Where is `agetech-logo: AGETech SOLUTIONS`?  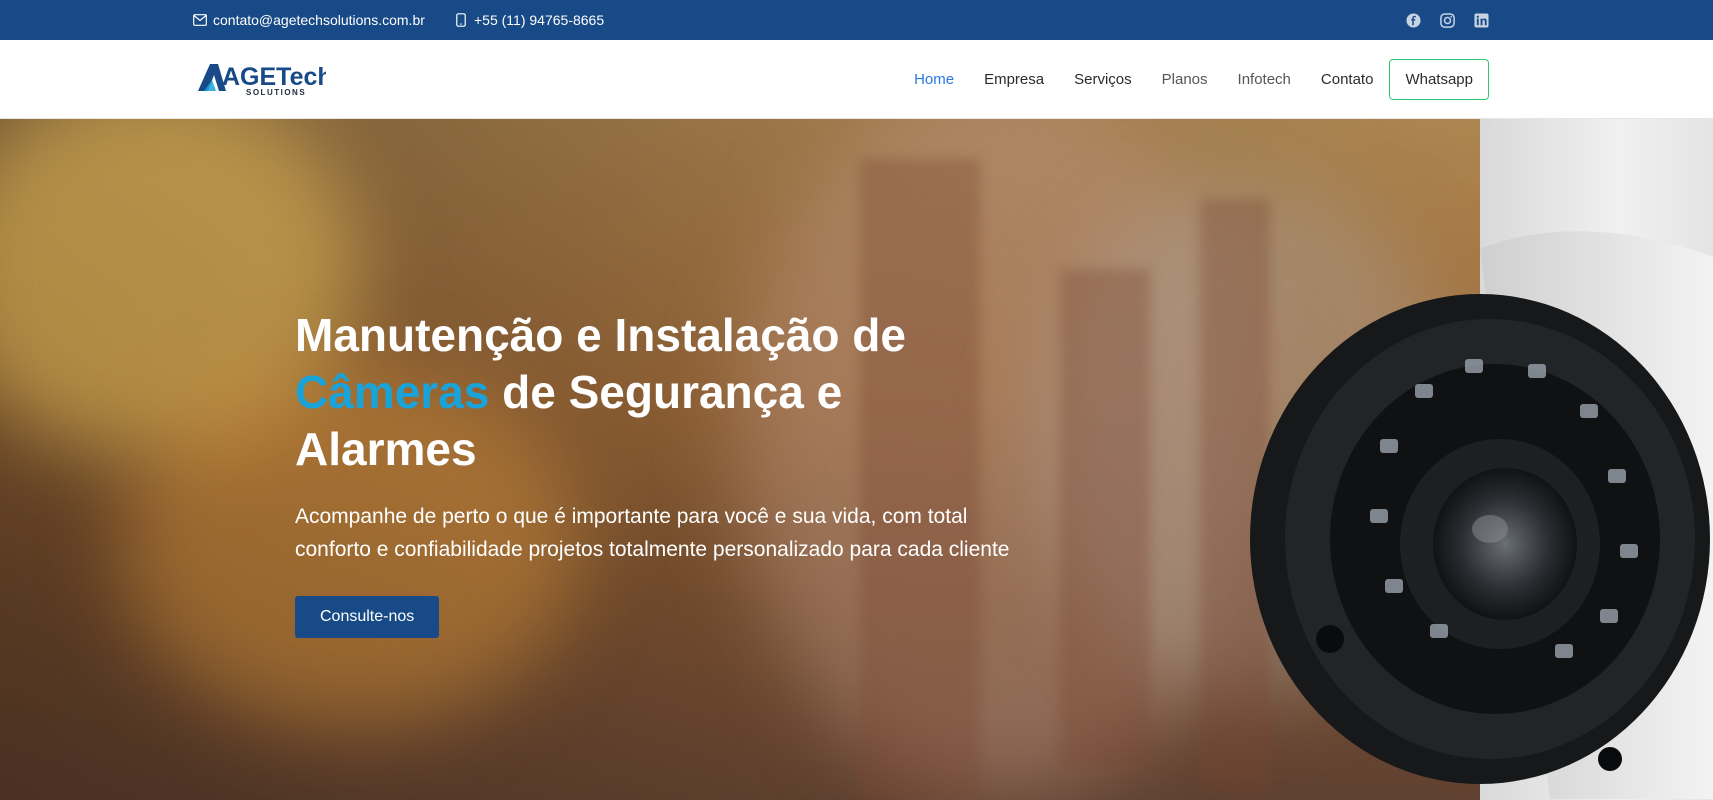
agetech-logo: AGETech SOLUTIONS is located at coordinates (264, 78).